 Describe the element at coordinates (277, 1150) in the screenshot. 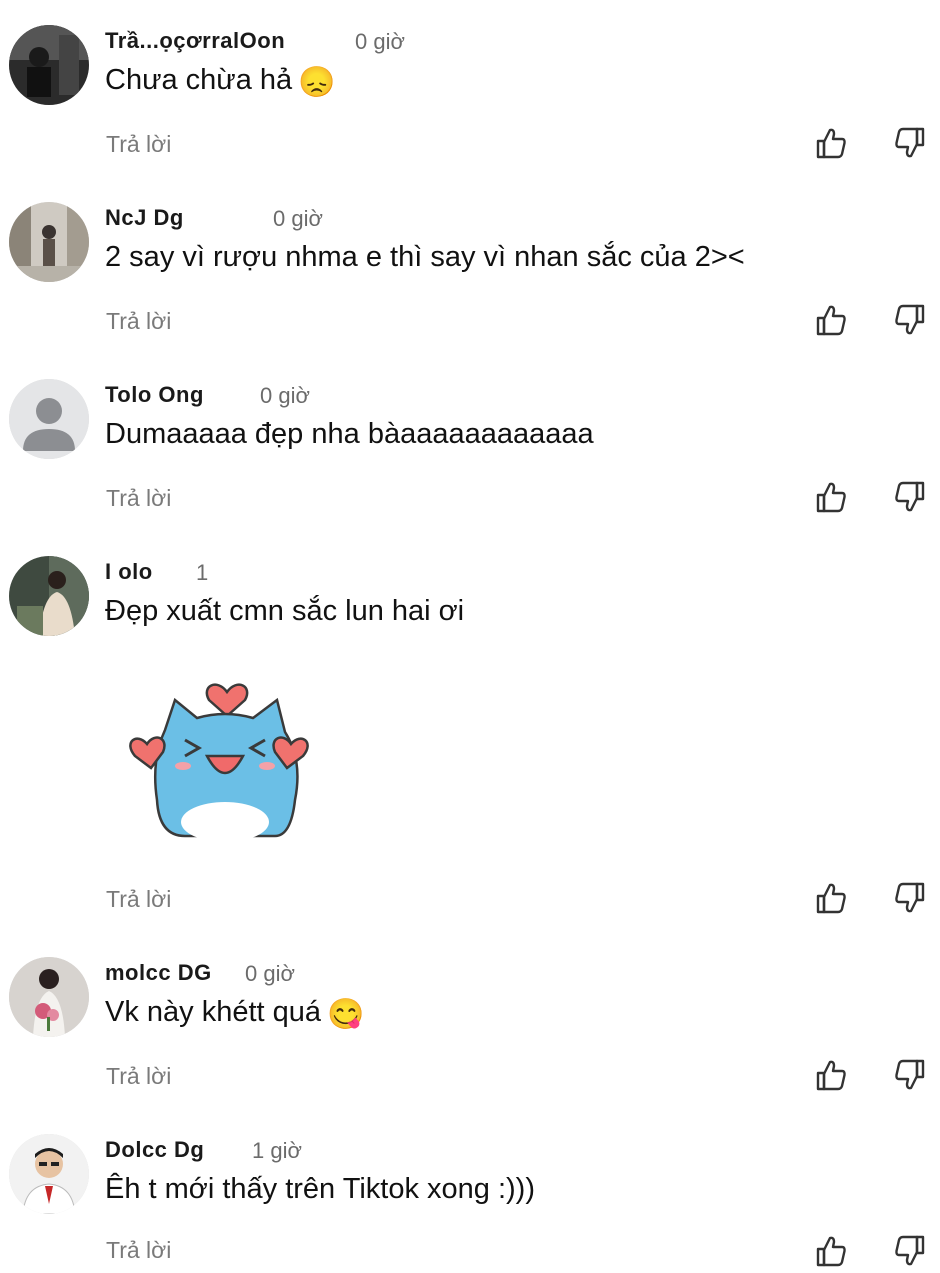

I see `comment-time: 1 giờ` at that location.